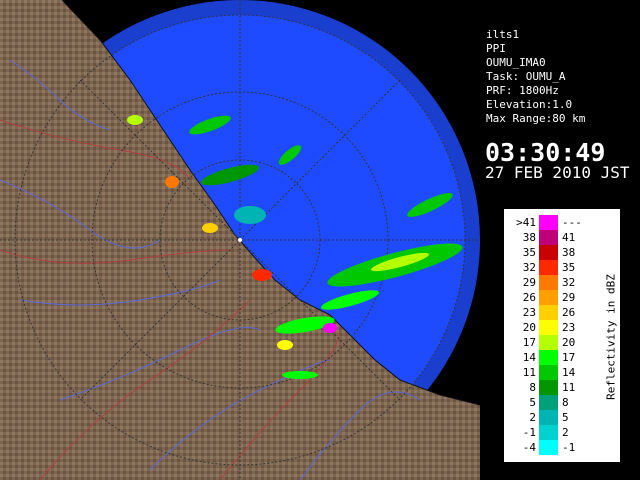 The image size is (640, 480). Describe the element at coordinates (565, 417) in the screenshot. I see `legend-upper-bound: 5` at that location.